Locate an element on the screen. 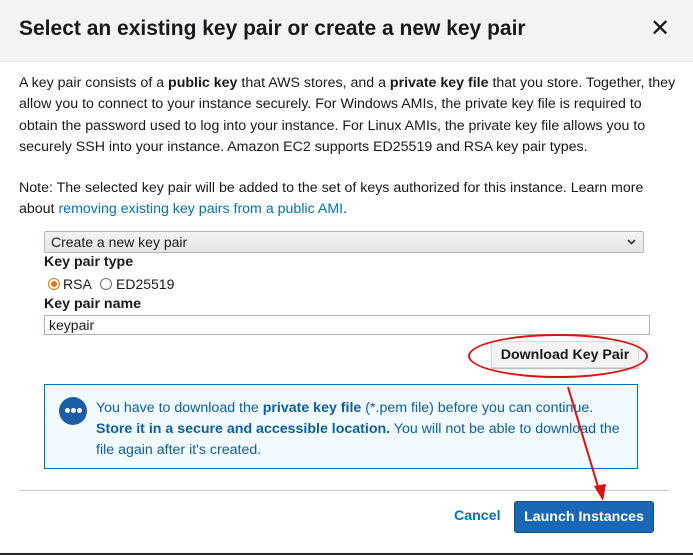  launch-instances-button: Launch Instances is located at coordinates (584, 517).